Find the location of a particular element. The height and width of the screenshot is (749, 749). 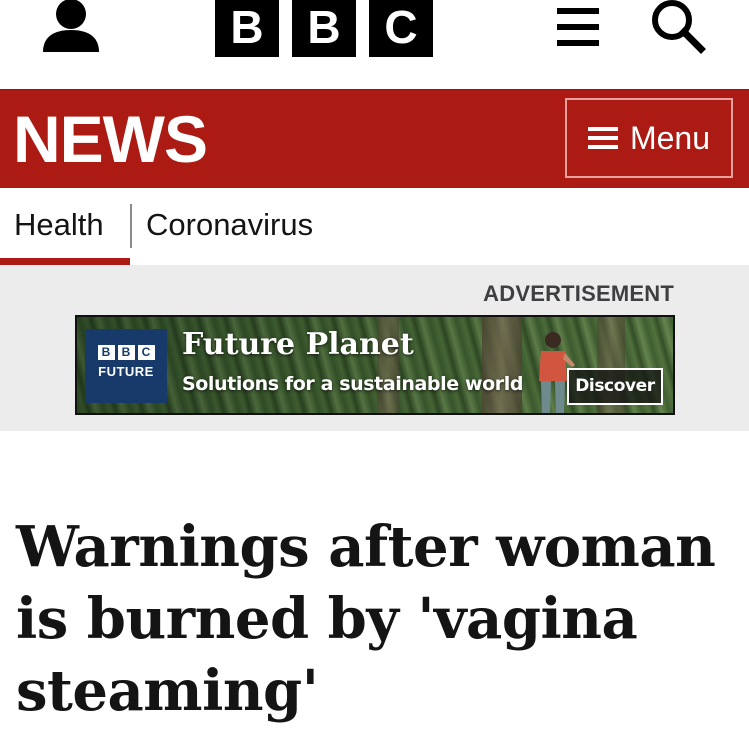

section-nav: Health Coronavirus is located at coordinates (374, 226).